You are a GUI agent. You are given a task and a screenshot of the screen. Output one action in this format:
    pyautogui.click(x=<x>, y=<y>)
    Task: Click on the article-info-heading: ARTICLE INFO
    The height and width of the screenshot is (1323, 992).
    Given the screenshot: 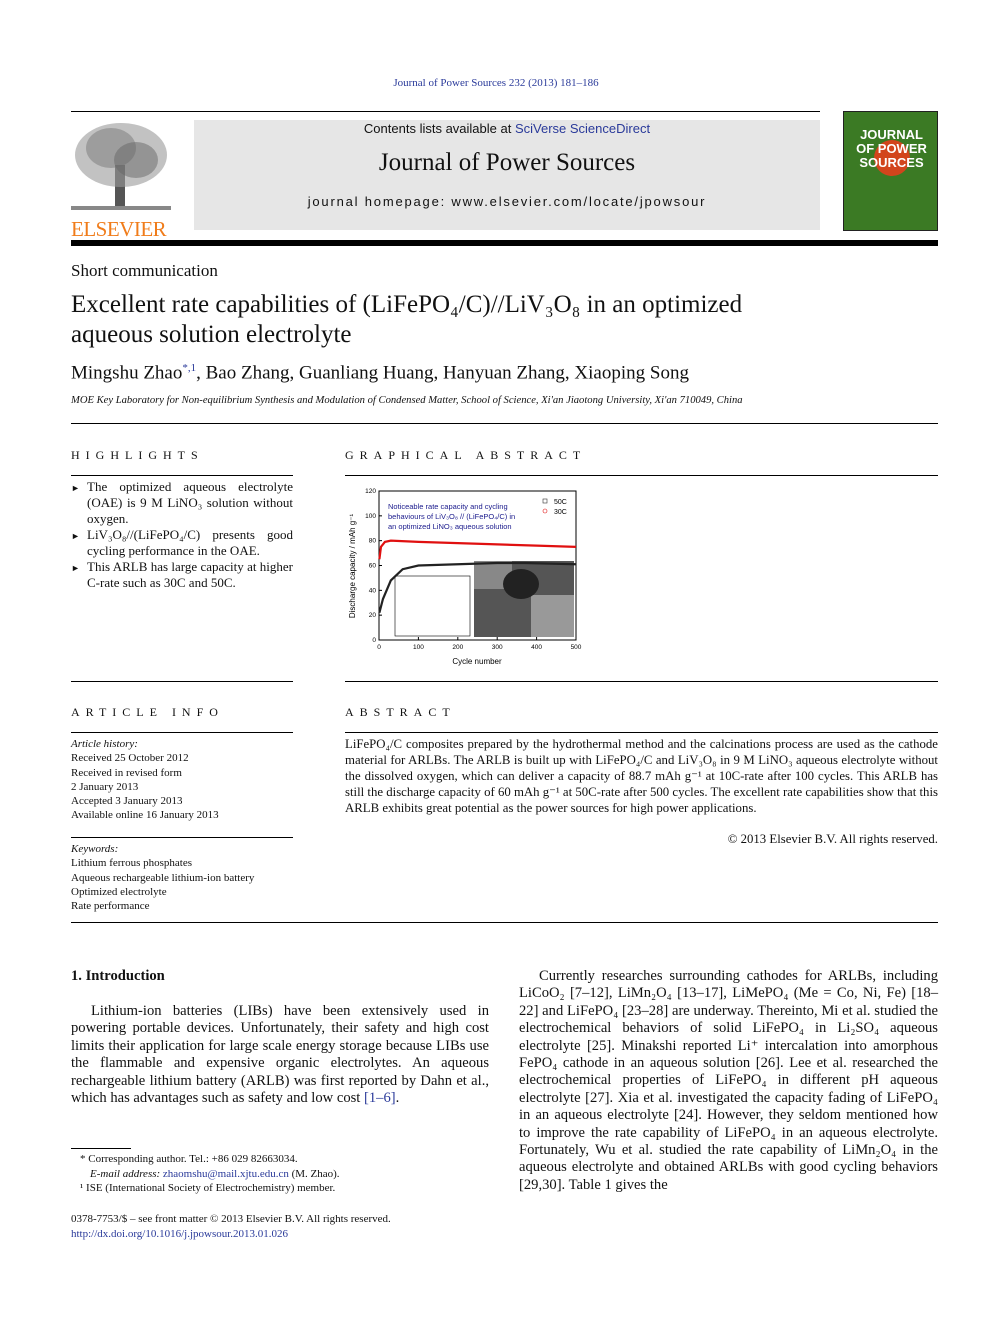 What is the action you would take?
    pyautogui.click(x=147, y=712)
    